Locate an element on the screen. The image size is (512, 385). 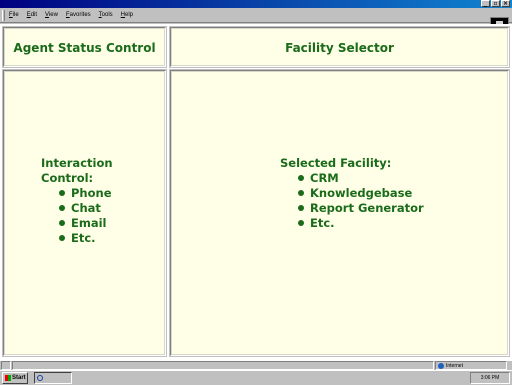
taskbar-ie-window is located at coordinates (53, 378).